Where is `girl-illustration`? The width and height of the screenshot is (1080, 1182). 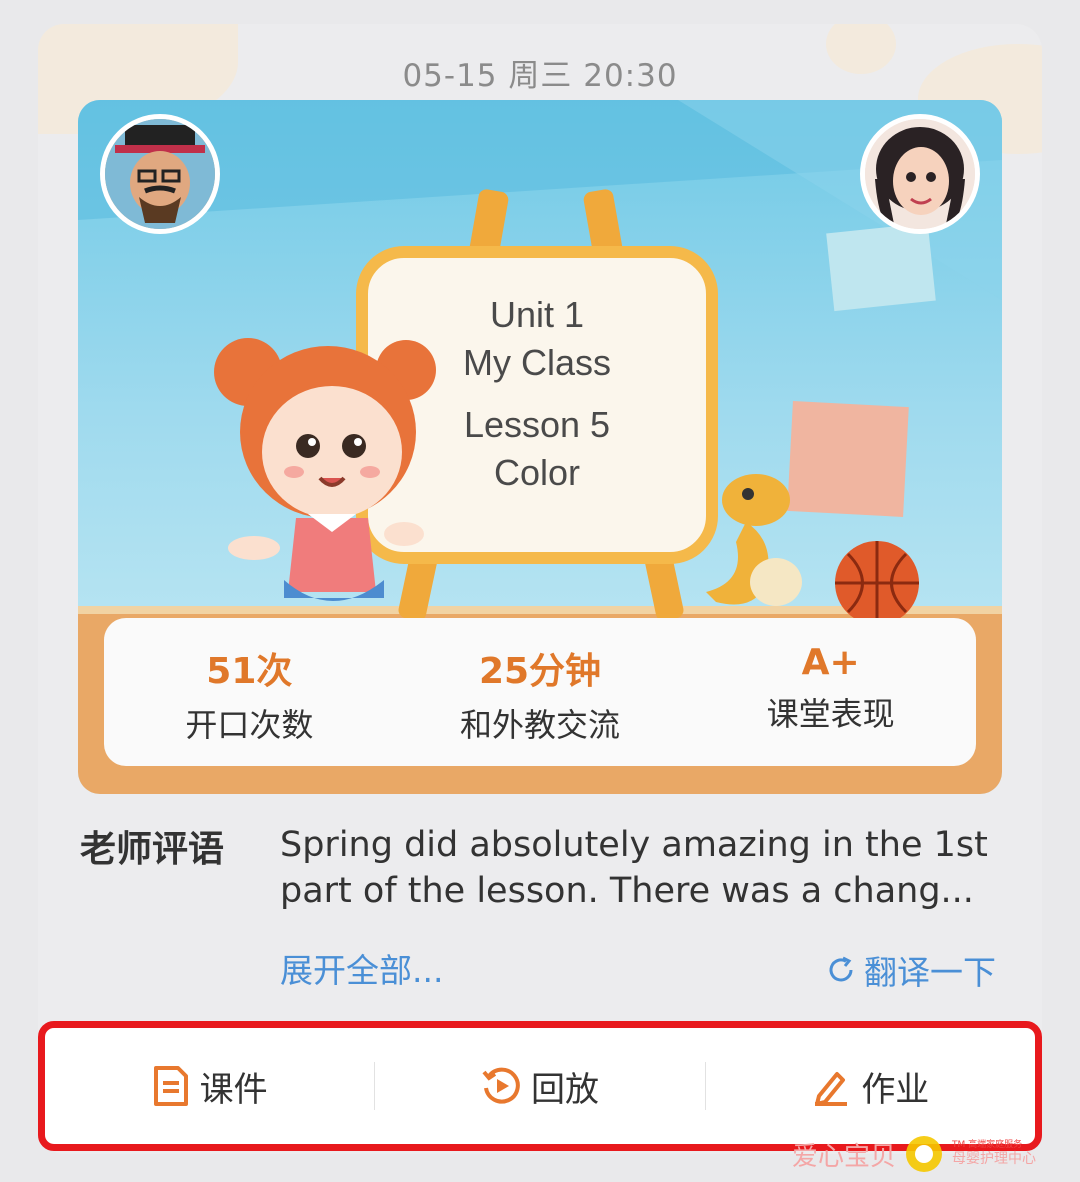 girl-illustration is located at coordinates (325, 469).